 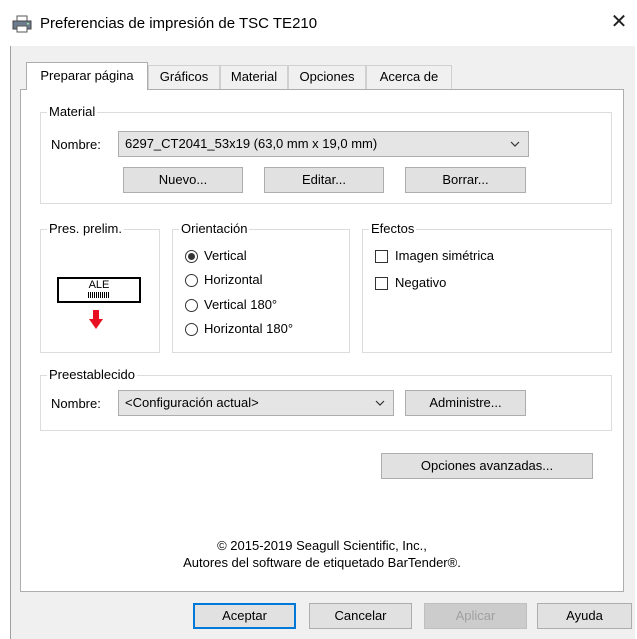 What do you see at coordinates (191, 280) in the screenshot?
I see `radio-horizontal` at bounding box center [191, 280].